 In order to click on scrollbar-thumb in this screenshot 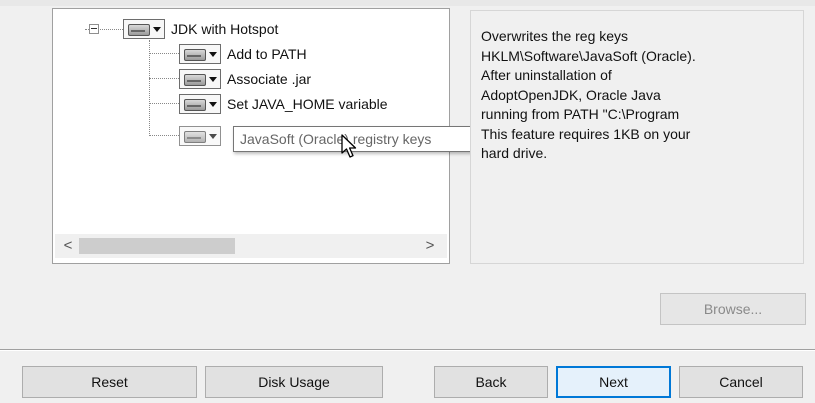, I will do `click(157, 246)`.